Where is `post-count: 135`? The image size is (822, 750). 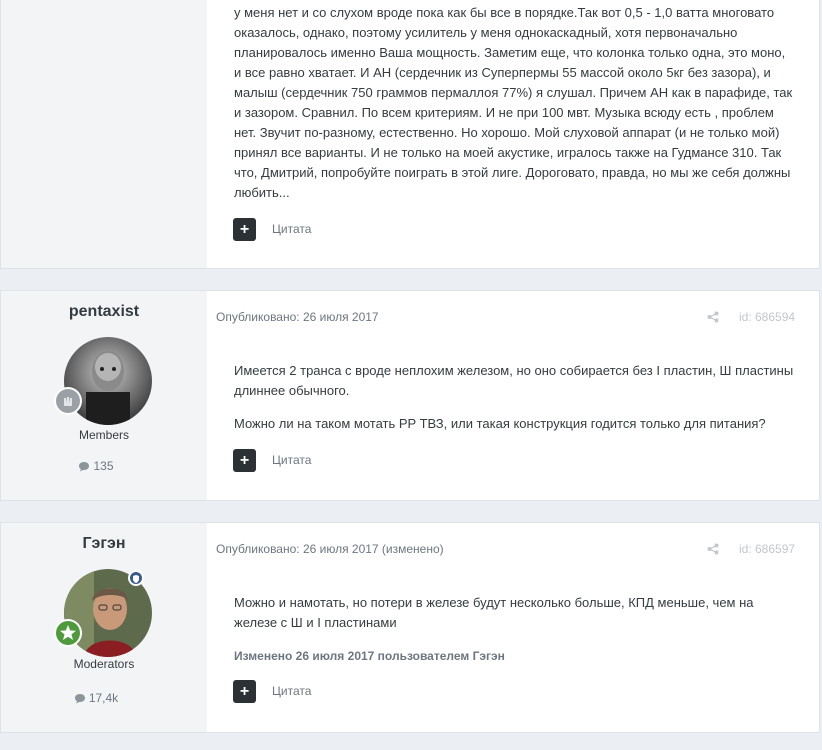
post-count: 135 is located at coordinates (96, 466).